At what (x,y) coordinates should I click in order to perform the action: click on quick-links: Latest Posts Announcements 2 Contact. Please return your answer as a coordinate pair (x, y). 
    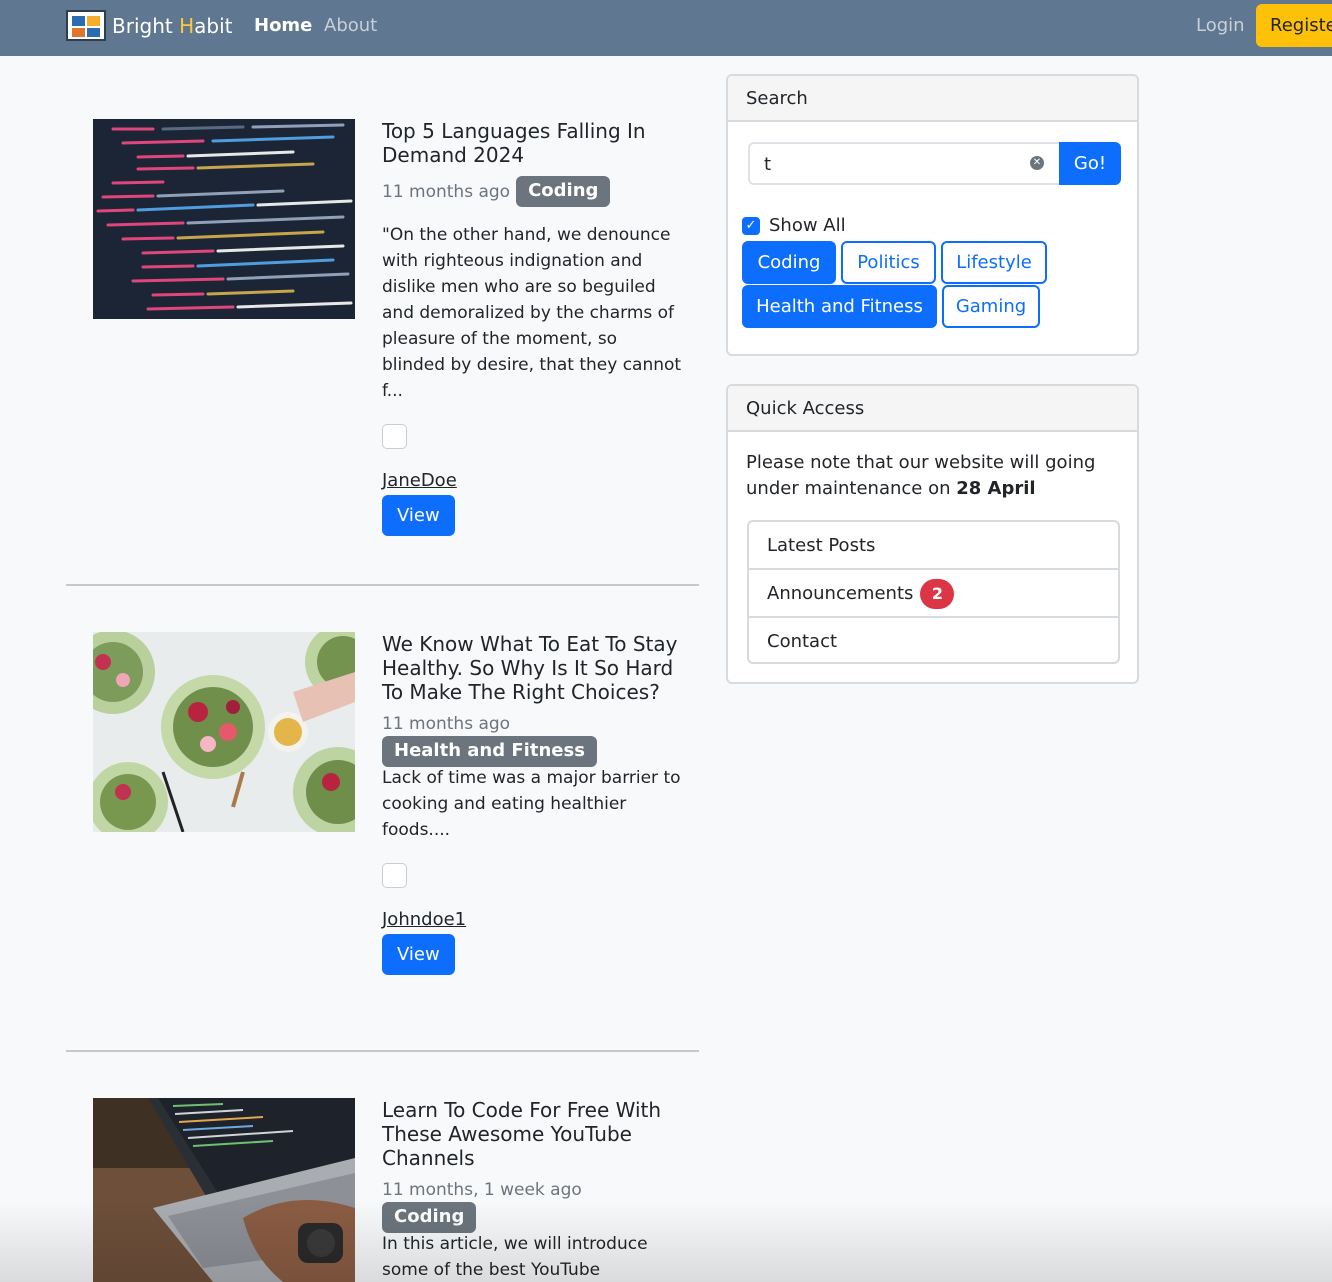
    Looking at the image, I should click on (933, 592).